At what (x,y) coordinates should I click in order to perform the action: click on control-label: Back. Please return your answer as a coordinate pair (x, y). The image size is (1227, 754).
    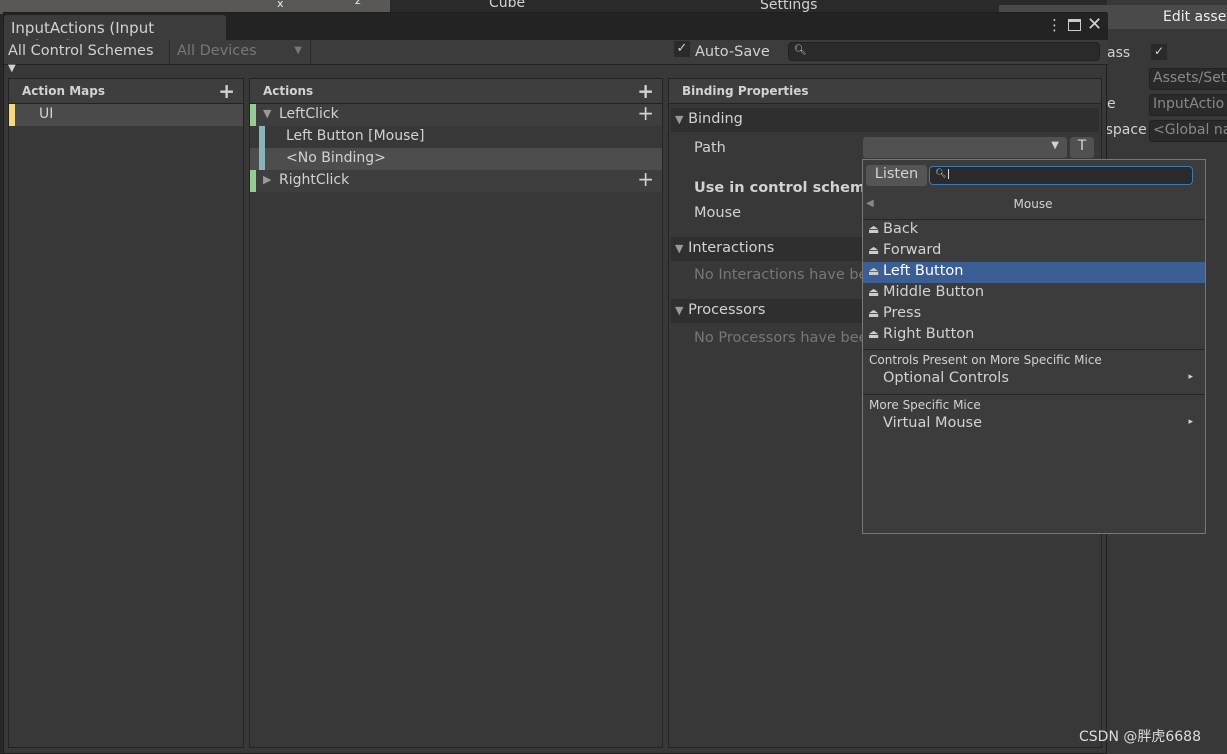
    Looking at the image, I should click on (901, 229).